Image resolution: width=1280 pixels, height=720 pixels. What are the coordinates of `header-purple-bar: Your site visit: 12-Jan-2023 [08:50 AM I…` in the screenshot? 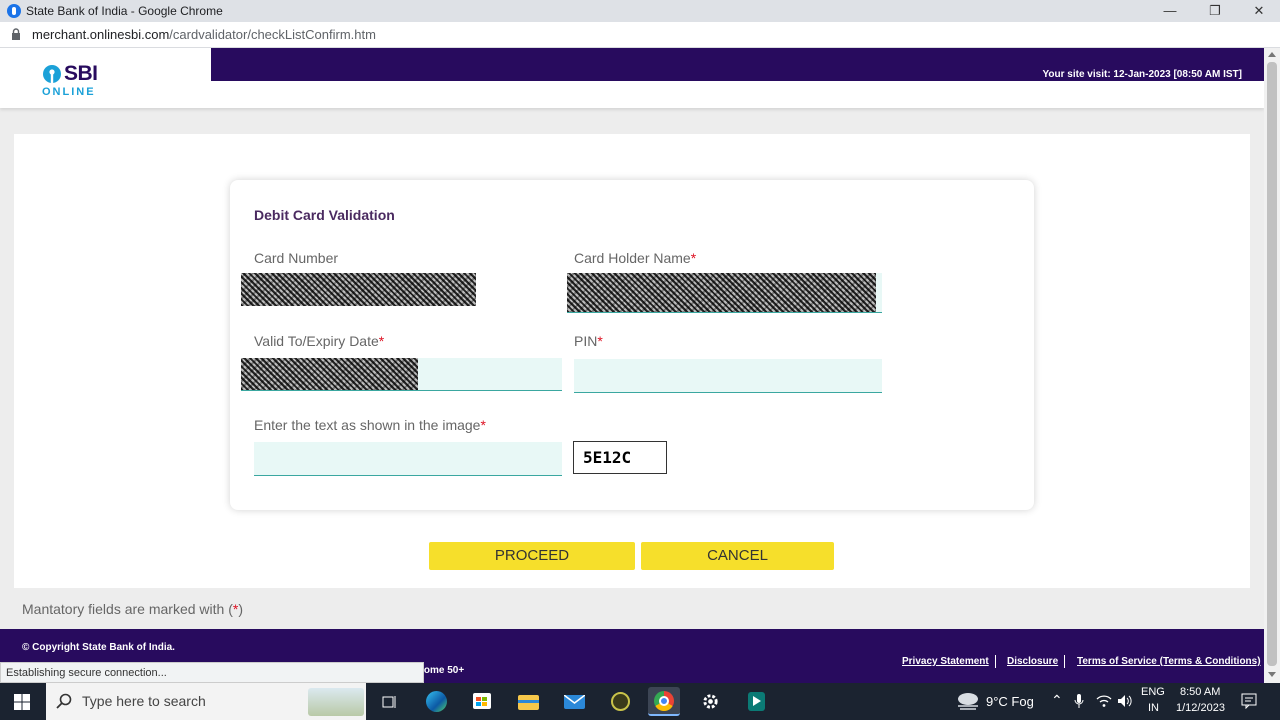 It's located at (737, 64).